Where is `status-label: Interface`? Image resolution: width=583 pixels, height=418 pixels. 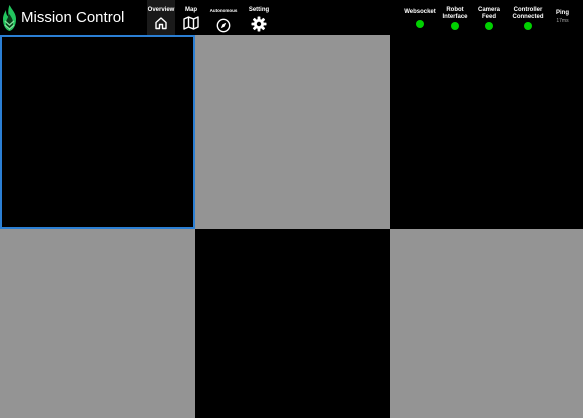
status-label: Interface is located at coordinates (455, 16).